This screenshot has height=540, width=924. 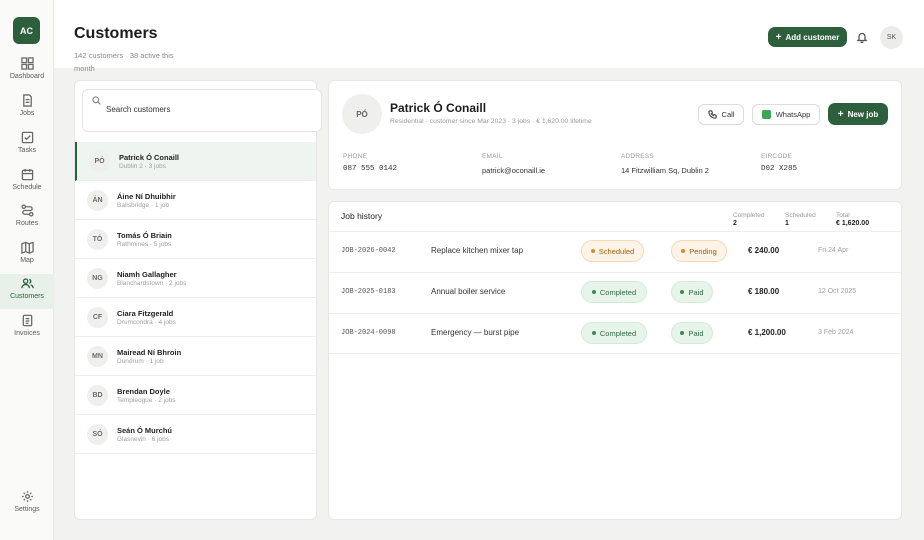 What do you see at coordinates (27, 113) in the screenshot?
I see `nav-label: Jobs` at bounding box center [27, 113].